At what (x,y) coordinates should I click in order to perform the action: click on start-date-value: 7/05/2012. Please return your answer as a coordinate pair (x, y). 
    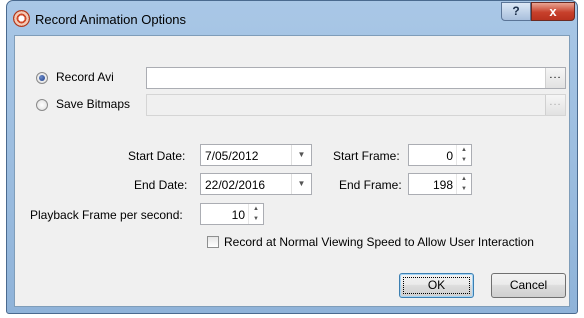
    Looking at the image, I should click on (232, 156).